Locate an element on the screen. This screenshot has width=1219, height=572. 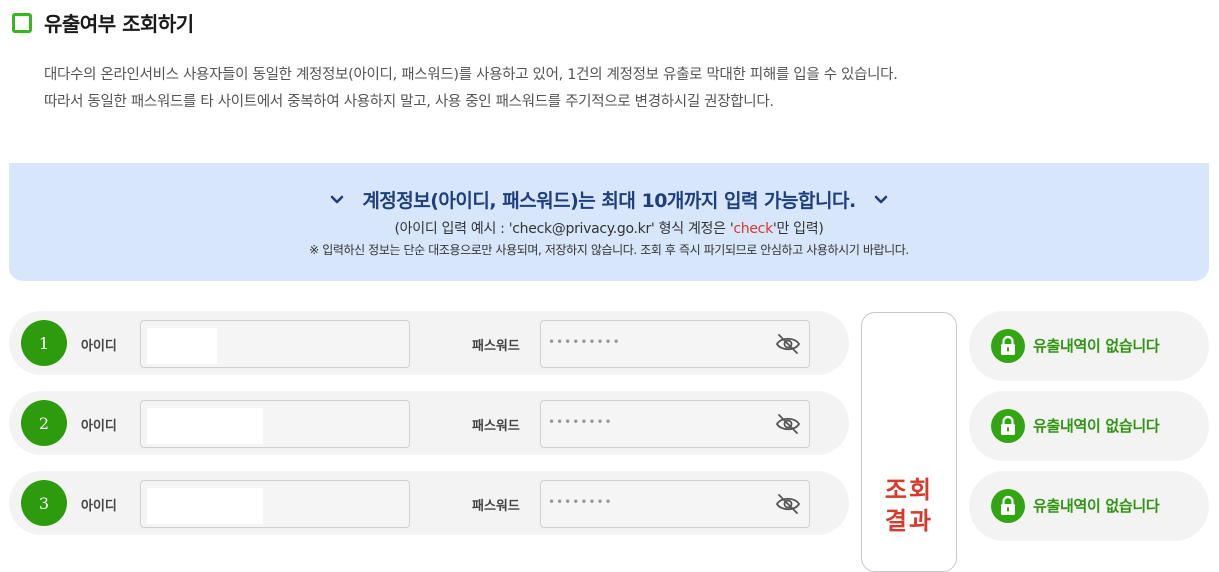
account-row: 1 아이디 패스워드 ••••••••• is located at coordinates (429, 343).